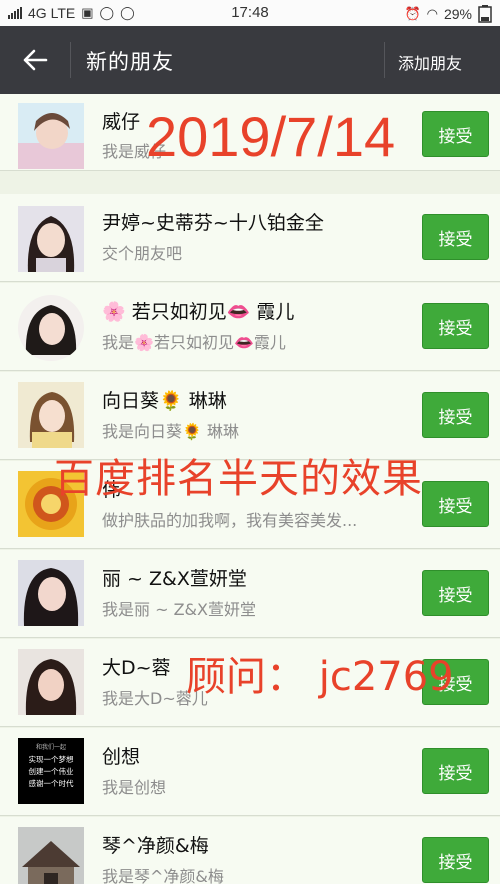 The width and height of the screenshot is (500, 884). Describe the element at coordinates (250, 60) in the screenshot. I see `title-bar: 新的朋友 添加朋友` at that location.